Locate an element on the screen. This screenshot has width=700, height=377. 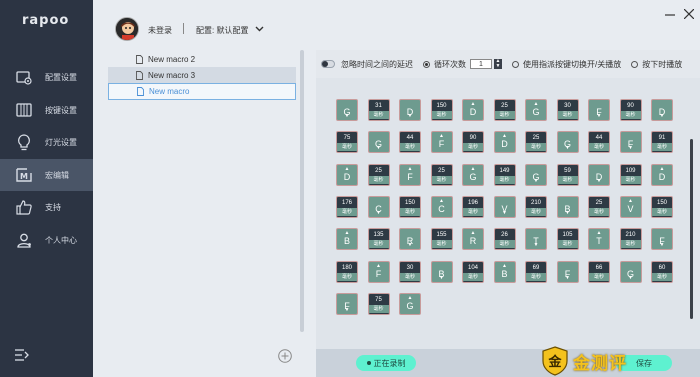
macro-key-event: T ▼ is located at coordinates (536, 239).